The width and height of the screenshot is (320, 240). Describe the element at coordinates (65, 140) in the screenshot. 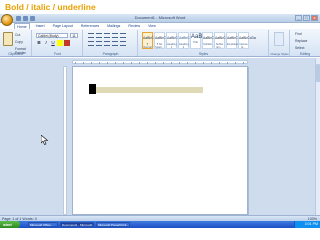

I see `vertical-ruler` at that location.